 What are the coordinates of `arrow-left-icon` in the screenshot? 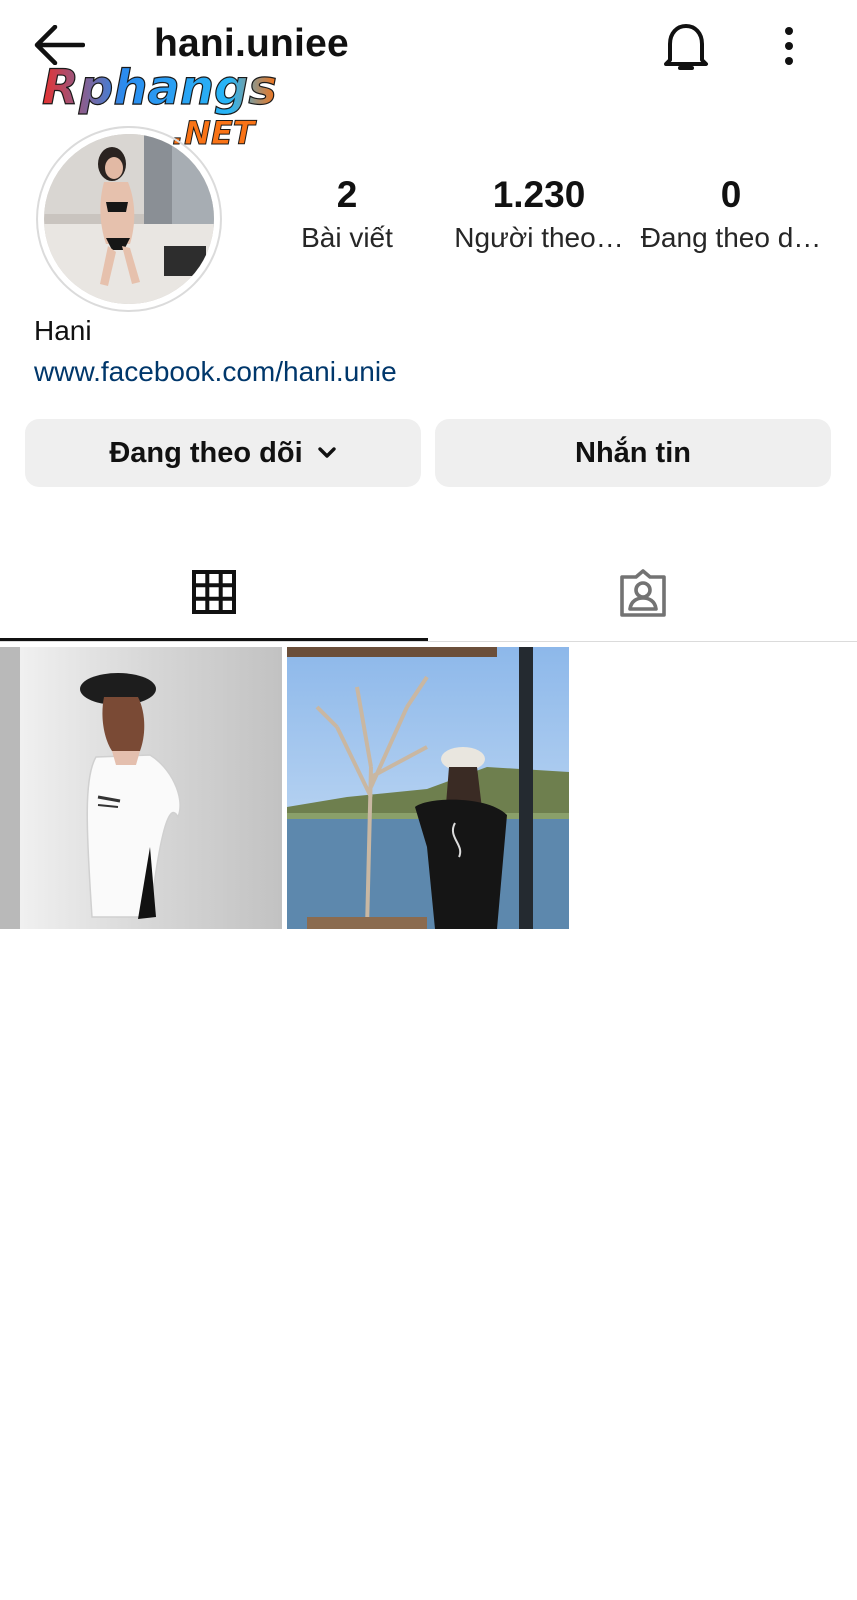 It's located at (59, 45).